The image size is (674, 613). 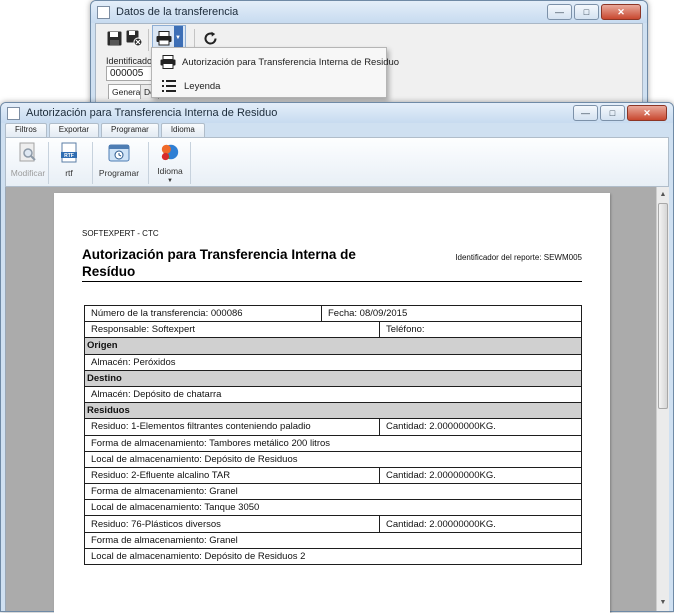 I want to click on residue-cell: Residuo: 76-Plásticos diversos, so click(x=232, y=524).